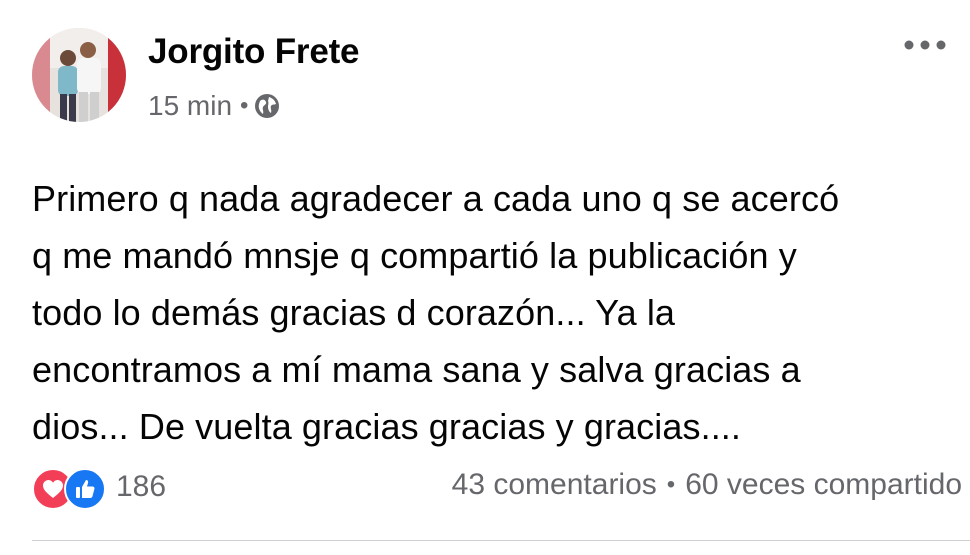  I want to click on more-options-button, so click(925, 45).